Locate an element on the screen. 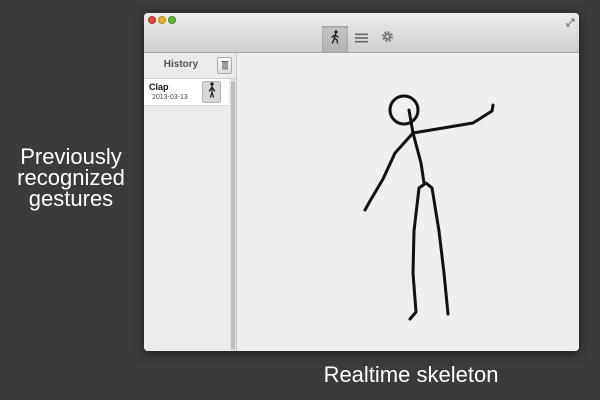 This screenshot has width=600, height=400. trash-icon is located at coordinates (225, 66).